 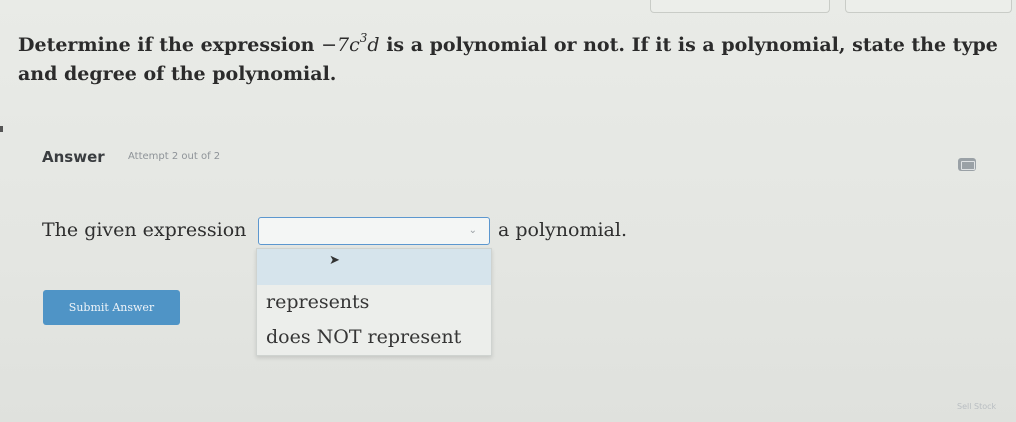 What do you see at coordinates (928, 6) in the screenshot?
I see `top-tab-right` at bounding box center [928, 6].